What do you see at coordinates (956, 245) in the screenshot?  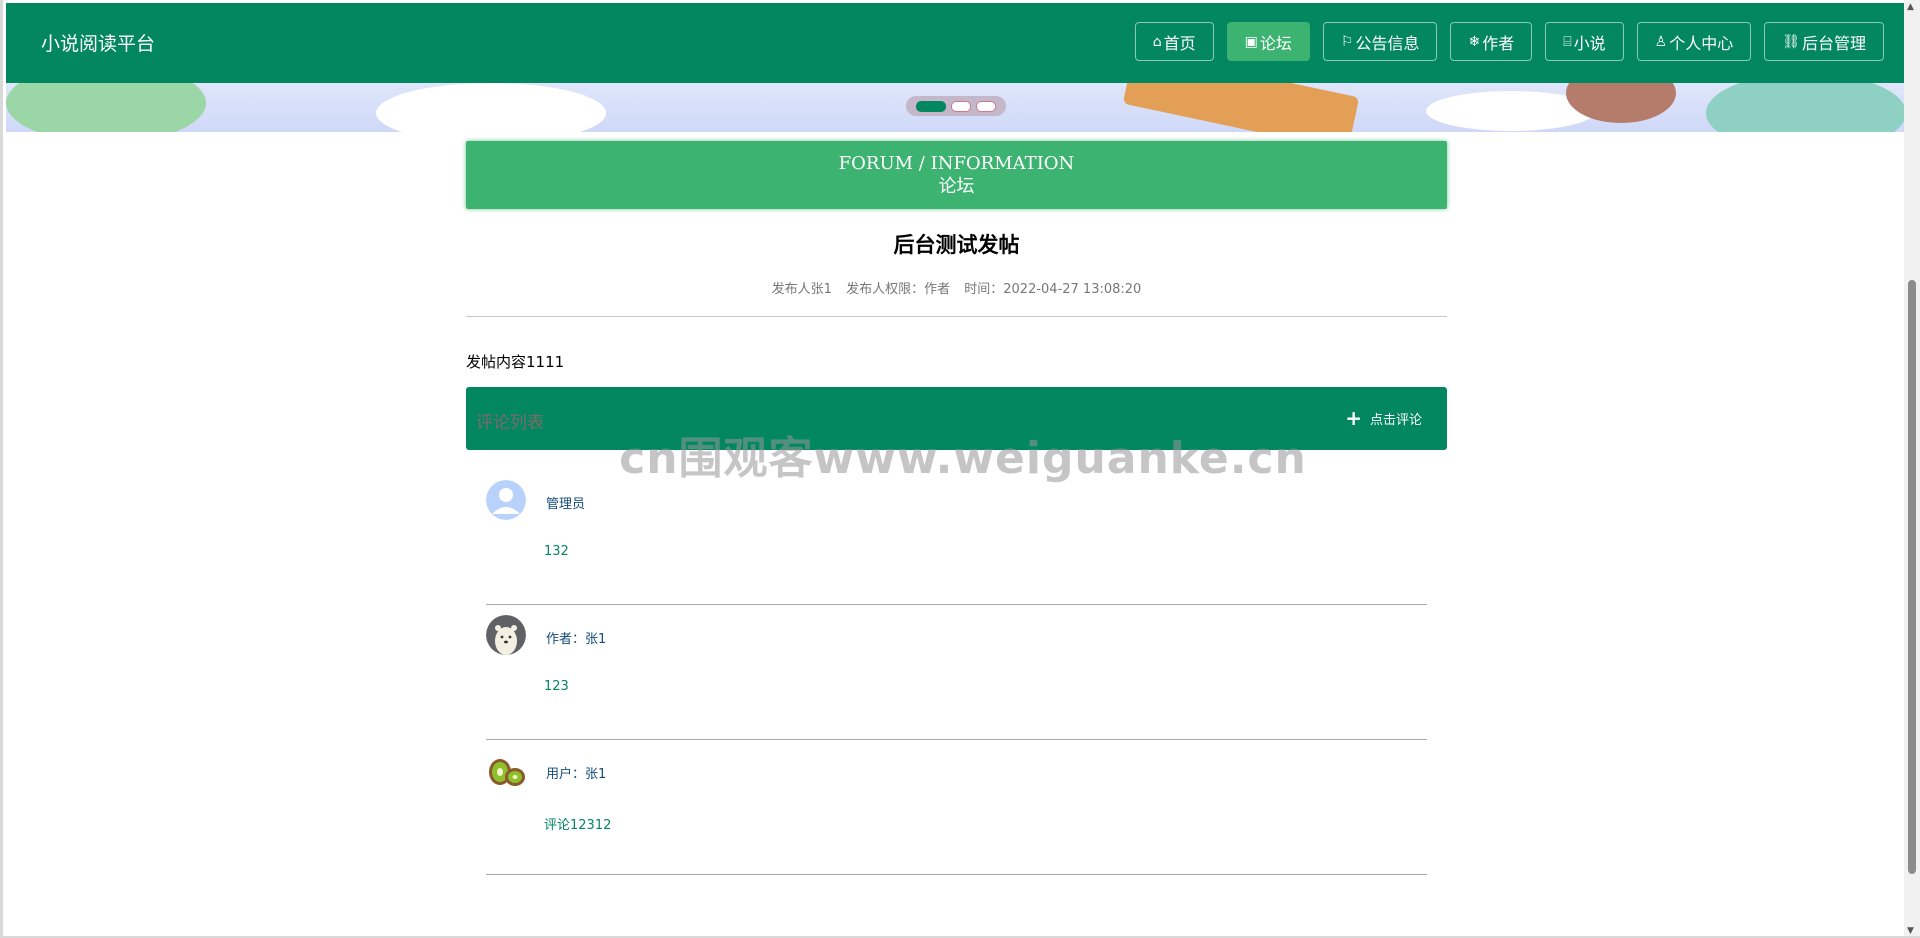 I see `post-title: 后台测试发帖` at bounding box center [956, 245].